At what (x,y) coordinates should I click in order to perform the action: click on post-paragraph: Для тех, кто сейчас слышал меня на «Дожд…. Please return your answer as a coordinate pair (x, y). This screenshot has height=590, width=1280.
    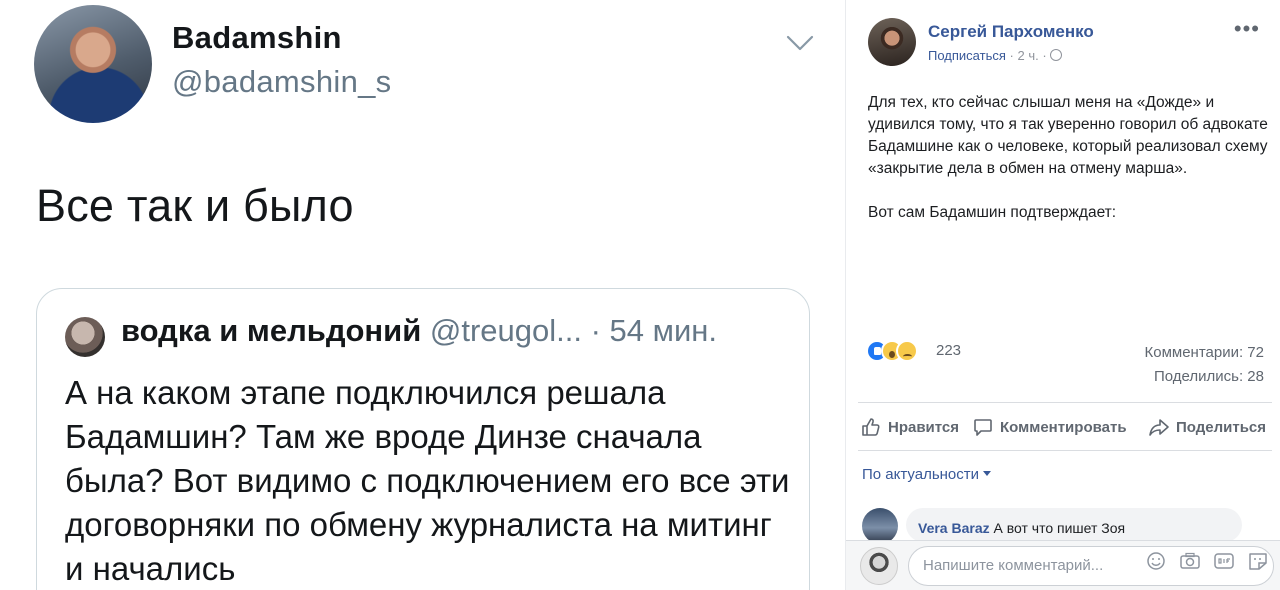
    Looking at the image, I should click on (1068, 135).